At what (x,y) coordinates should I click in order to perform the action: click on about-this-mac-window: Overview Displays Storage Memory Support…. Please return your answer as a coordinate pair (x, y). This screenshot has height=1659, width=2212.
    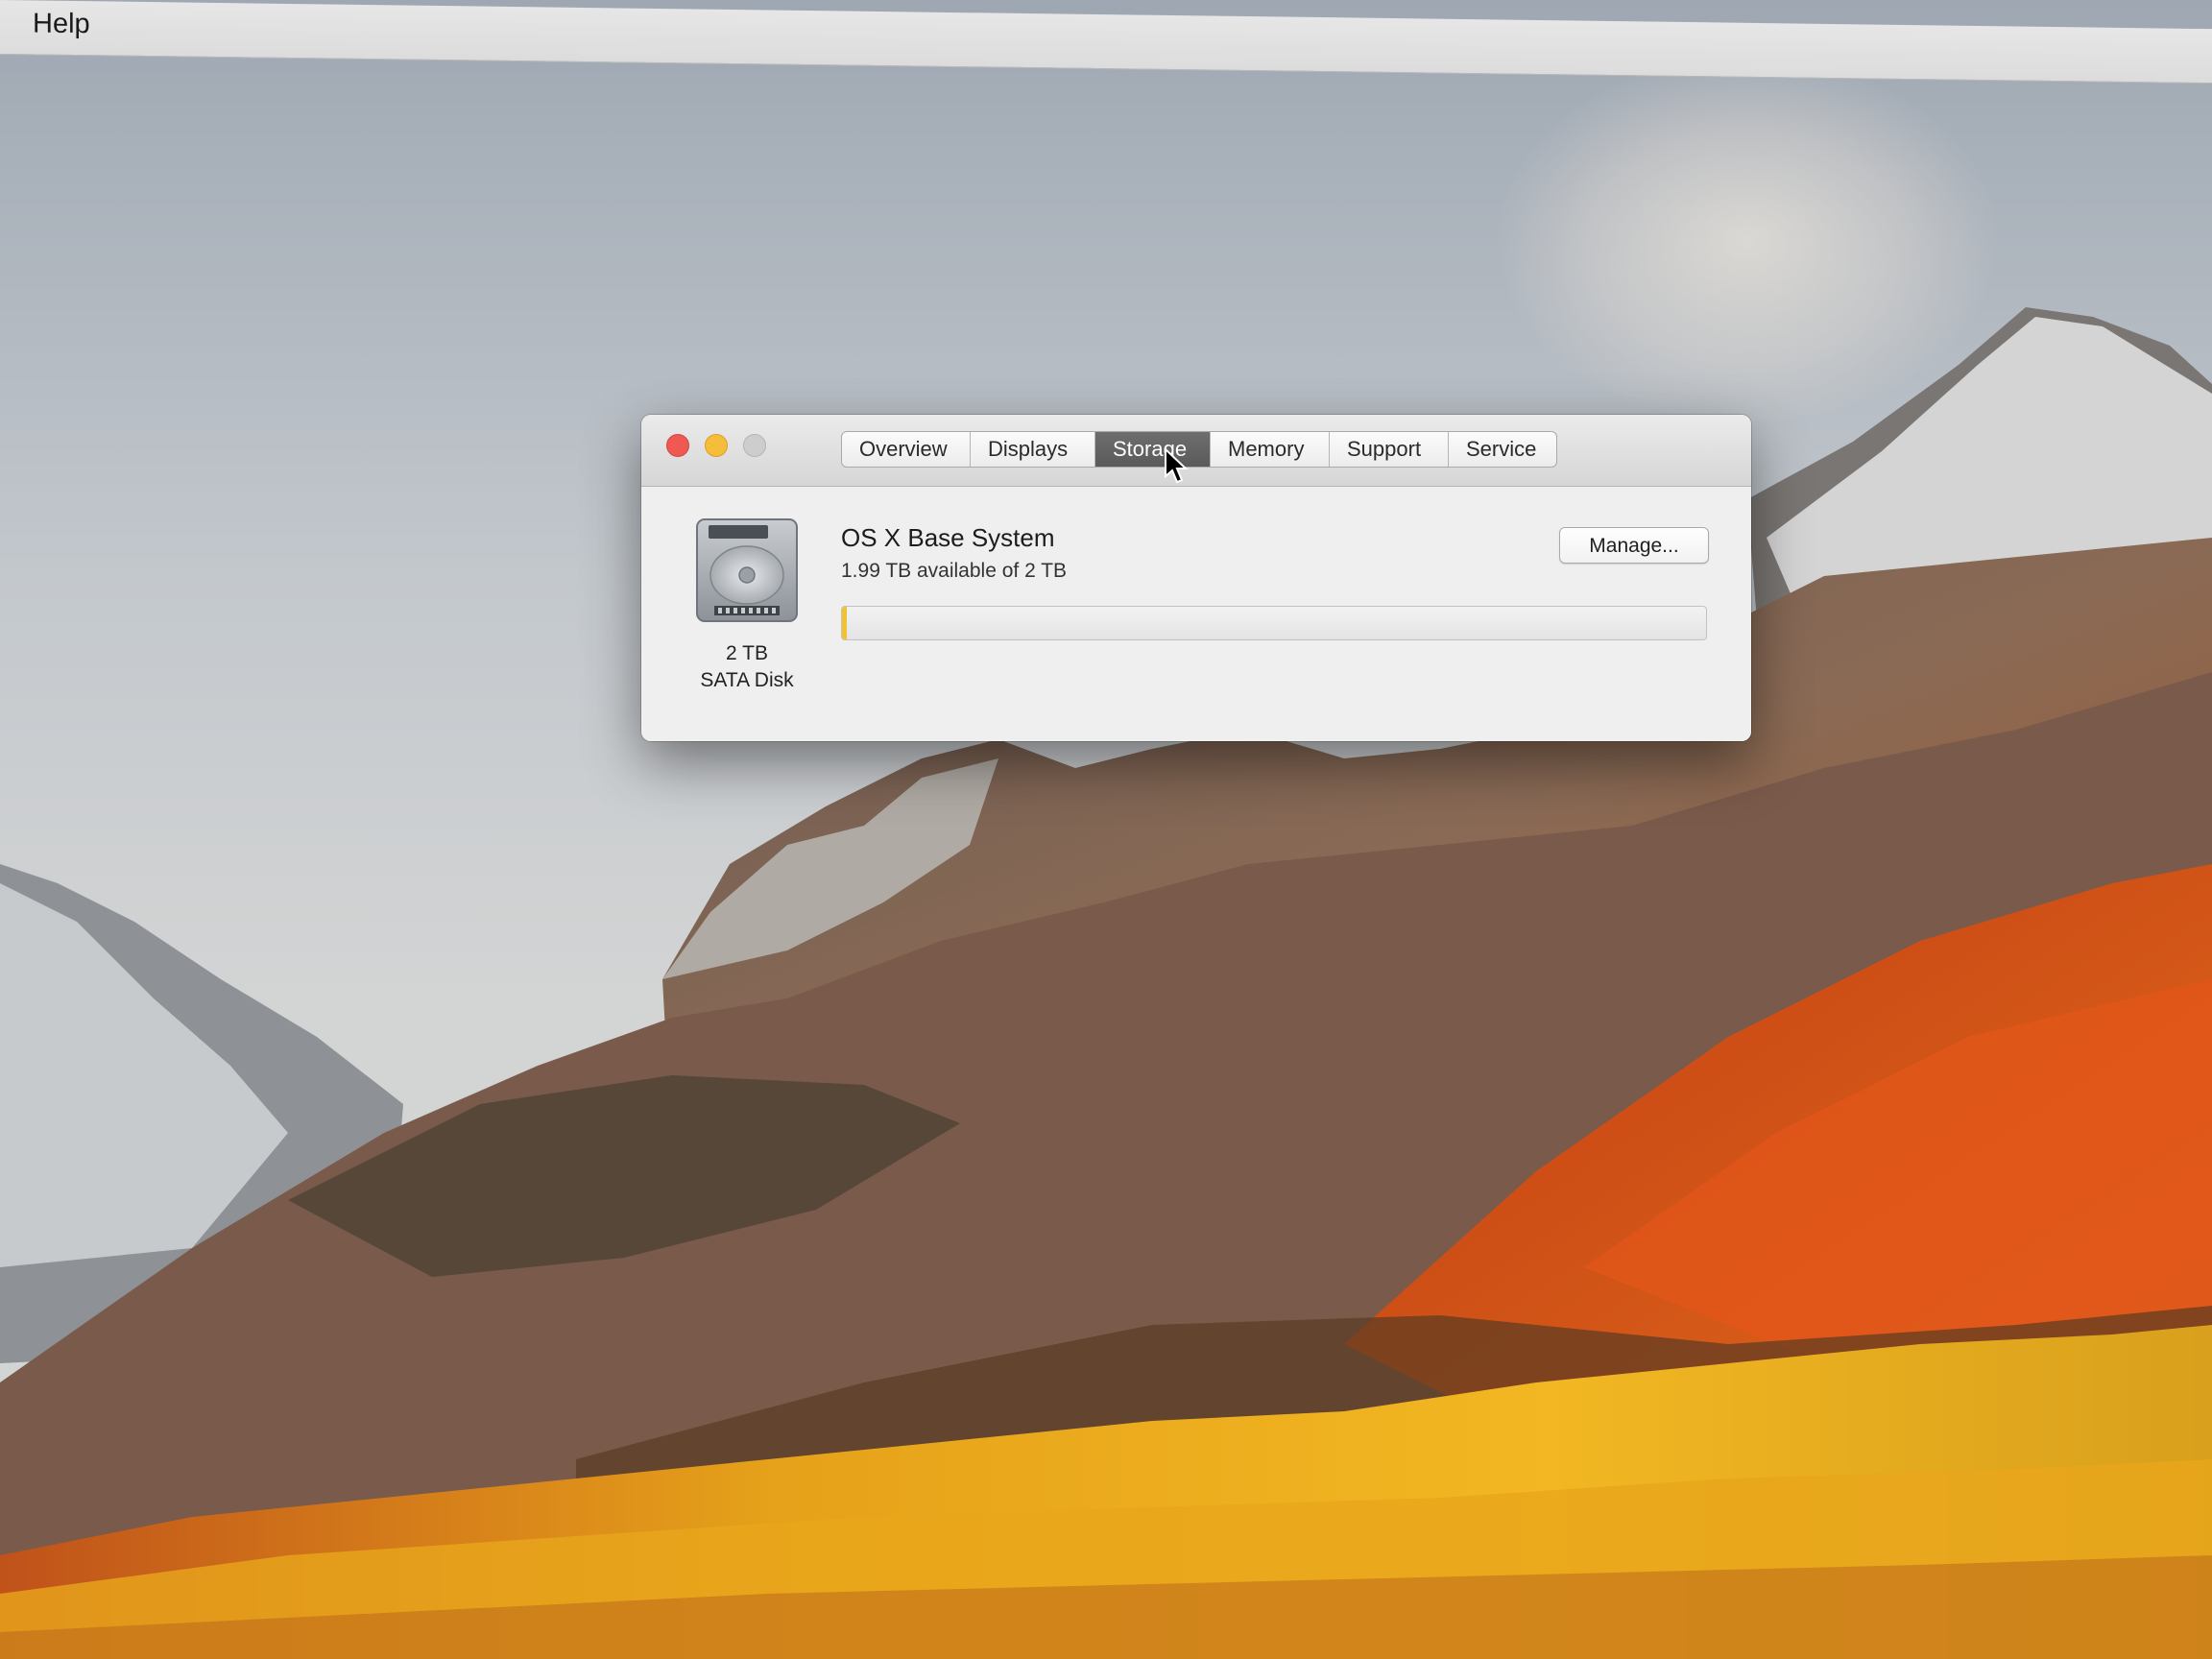
    Looking at the image, I should click on (1196, 578).